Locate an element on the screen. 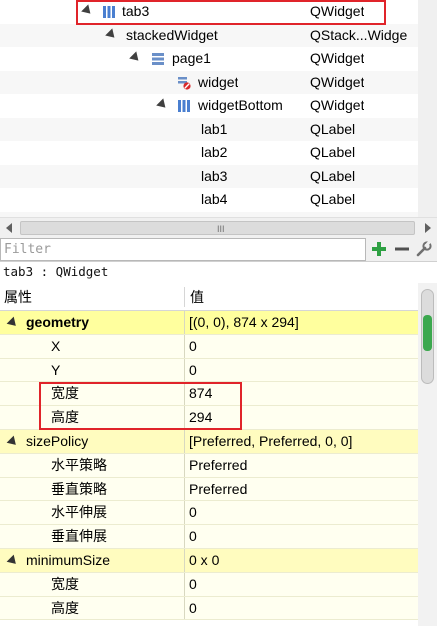 This screenshot has height=626, width=437. tree-row-lab1: lab1 QLabel is located at coordinates (209, 129).